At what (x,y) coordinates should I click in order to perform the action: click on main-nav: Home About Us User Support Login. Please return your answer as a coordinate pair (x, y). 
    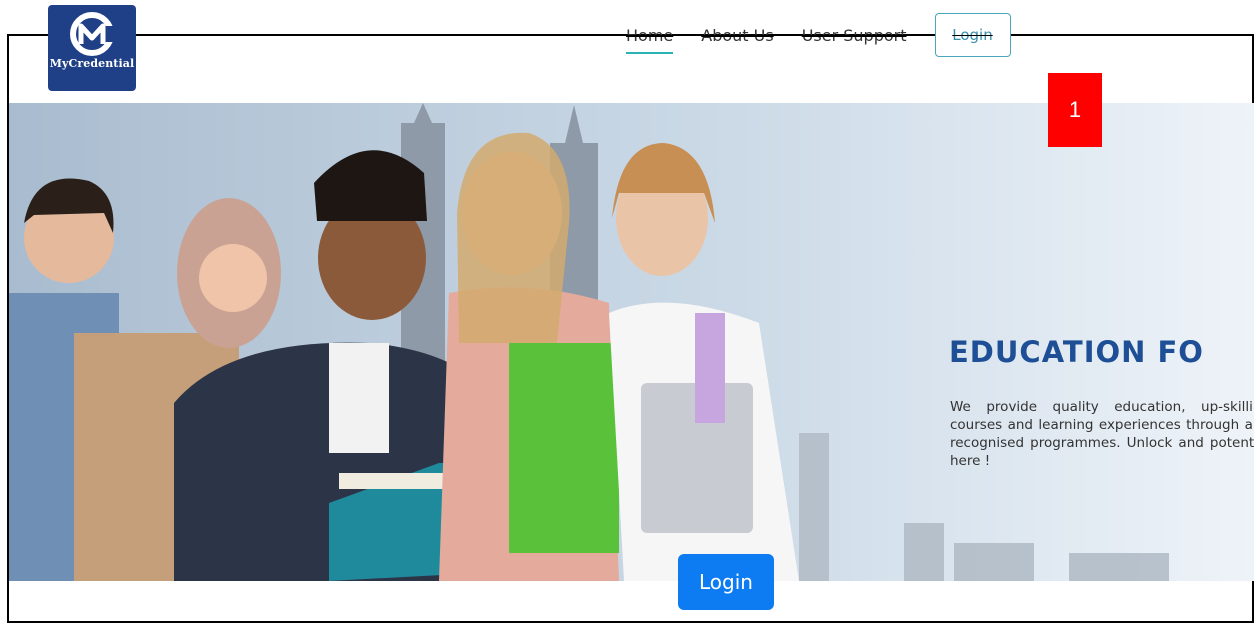
    Looking at the image, I should click on (818, 35).